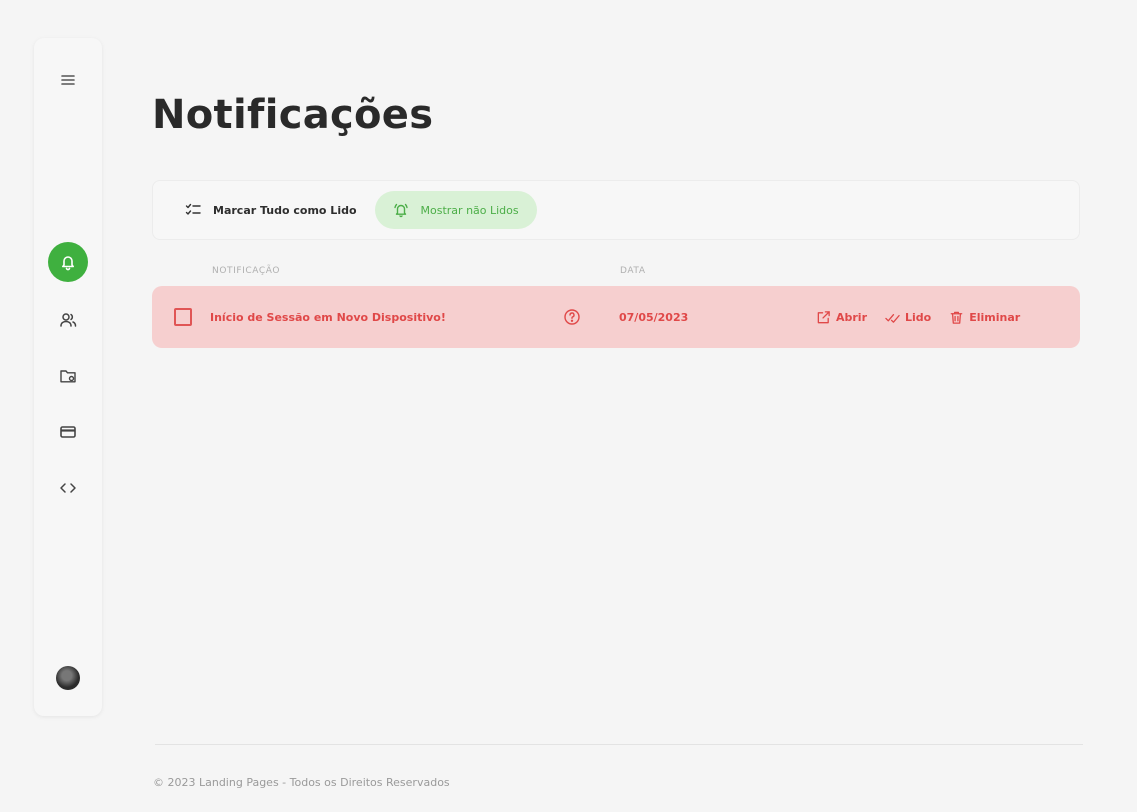 The height and width of the screenshot is (812, 1137). I want to click on bell-ring-icon, so click(400, 210).